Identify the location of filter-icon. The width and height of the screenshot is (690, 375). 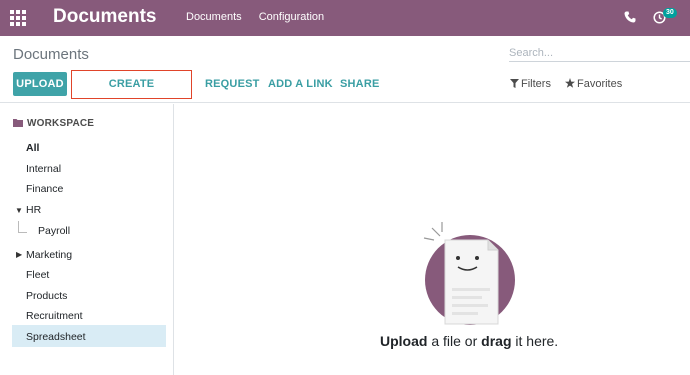
(514, 83).